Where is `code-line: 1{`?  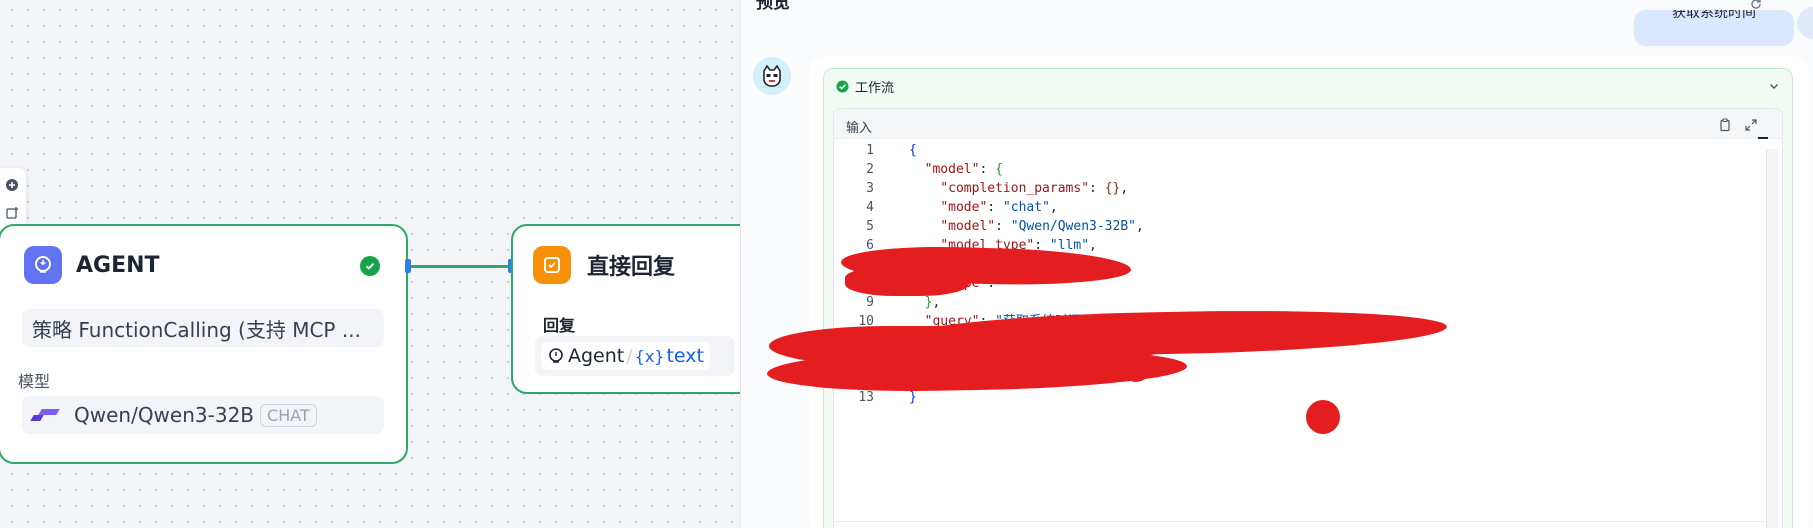
code-line: 1{ is located at coordinates (1284, 150).